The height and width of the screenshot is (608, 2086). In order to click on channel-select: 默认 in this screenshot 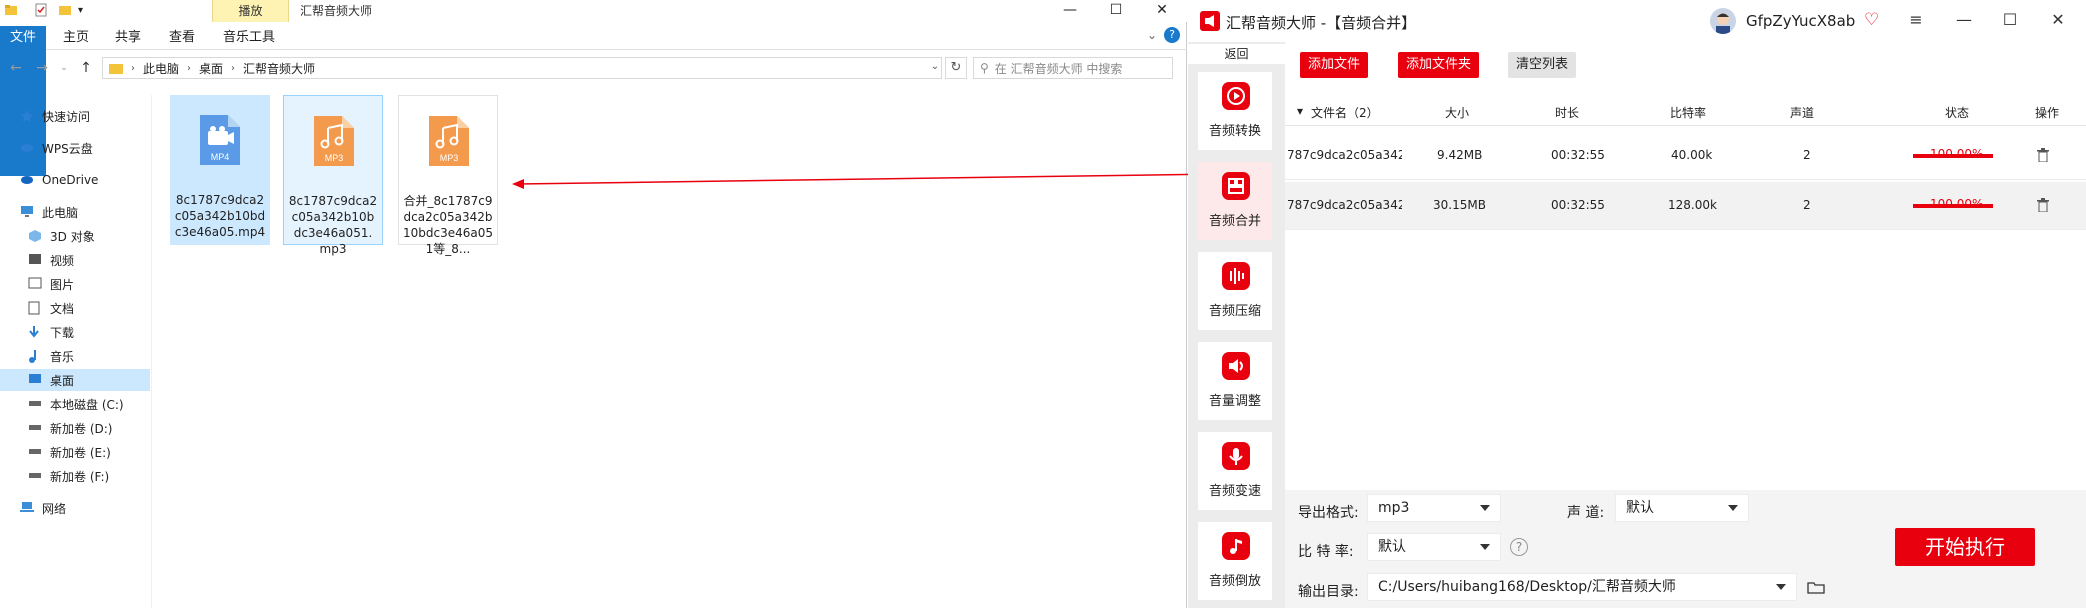, I will do `click(1682, 508)`.